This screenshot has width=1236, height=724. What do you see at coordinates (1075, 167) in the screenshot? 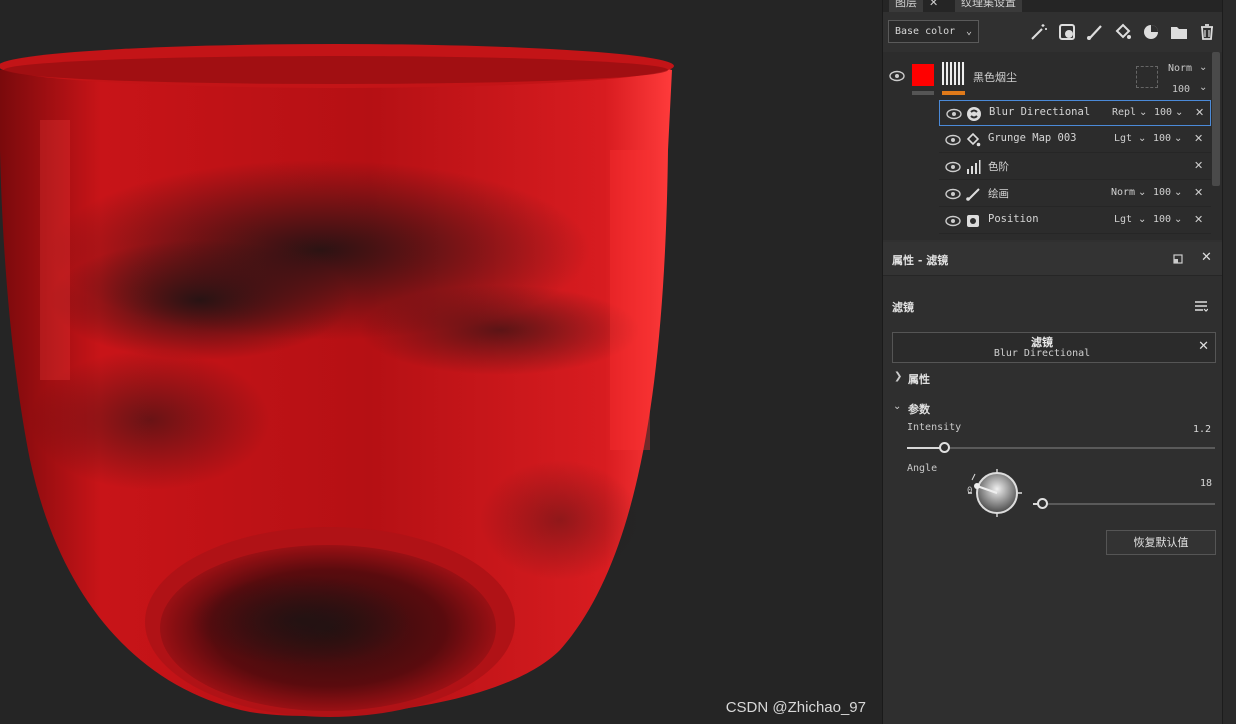
I see `effect-row-levels: 色阶 ✕` at bounding box center [1075, 167].